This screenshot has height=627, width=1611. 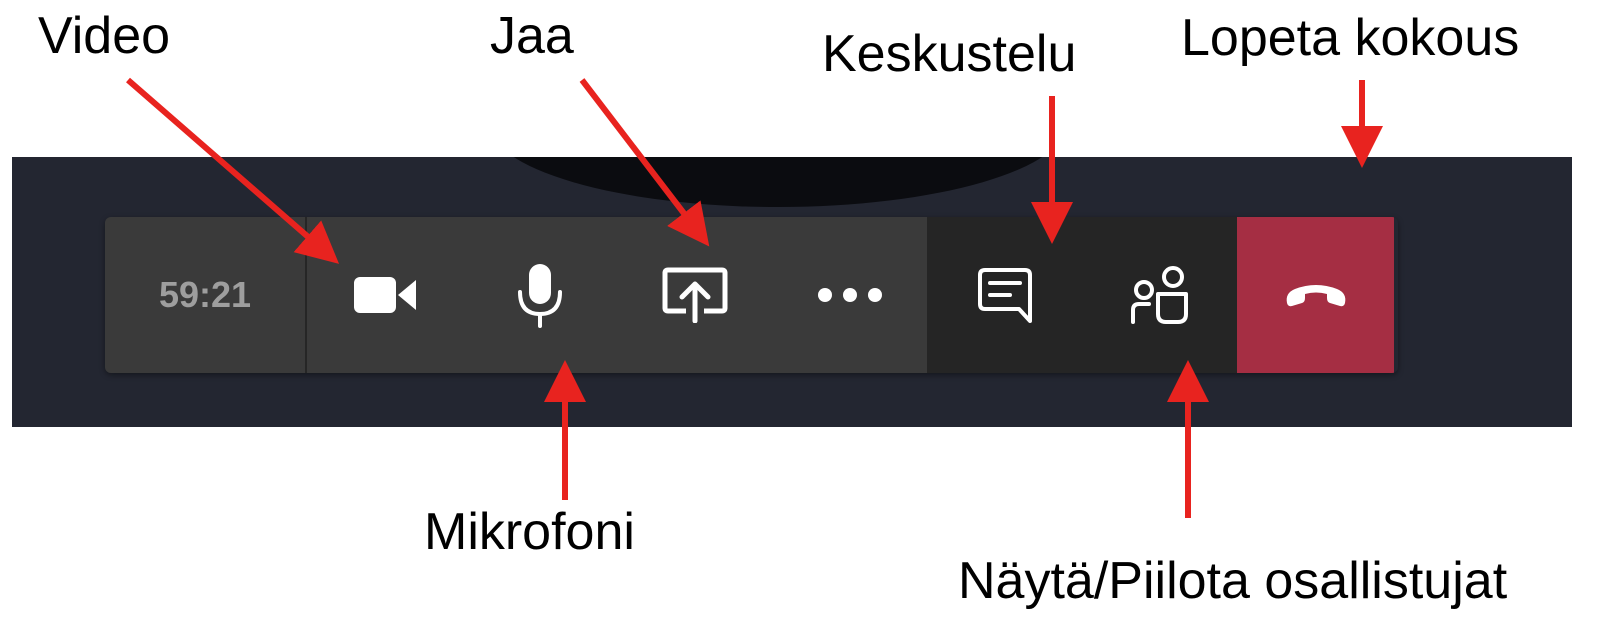 I want to click on share-arrow, so click(x=644, y=162).